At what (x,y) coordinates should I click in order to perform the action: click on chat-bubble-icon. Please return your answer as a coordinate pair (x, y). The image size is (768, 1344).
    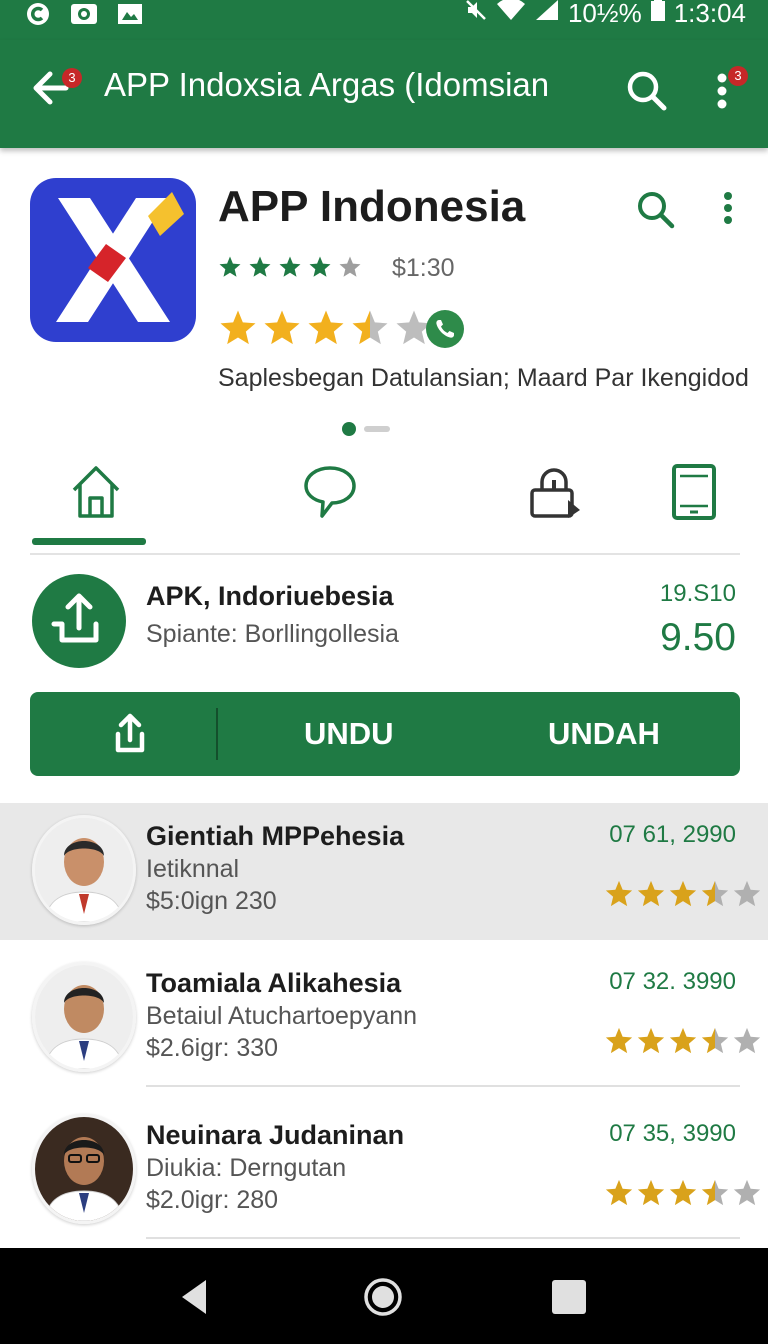
    Looking at the image, I should click on (330, 492).